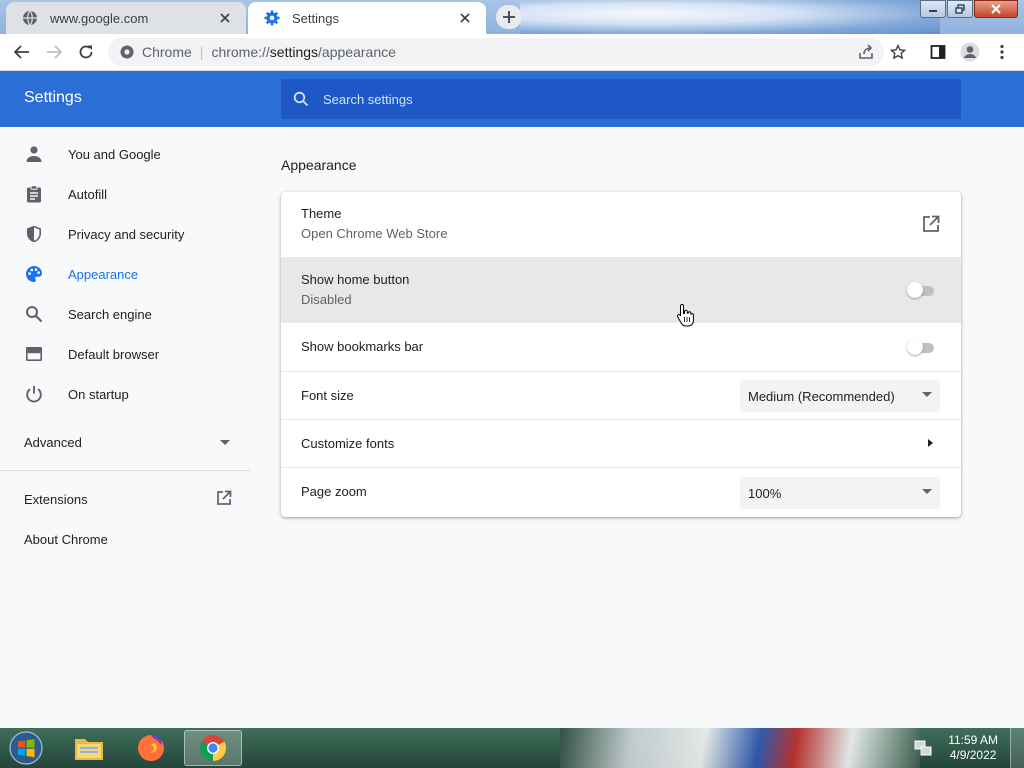 Image resolution: width=1024 pixels, height=768 pixels. I want to click on globe-icon, so click(30, 18).